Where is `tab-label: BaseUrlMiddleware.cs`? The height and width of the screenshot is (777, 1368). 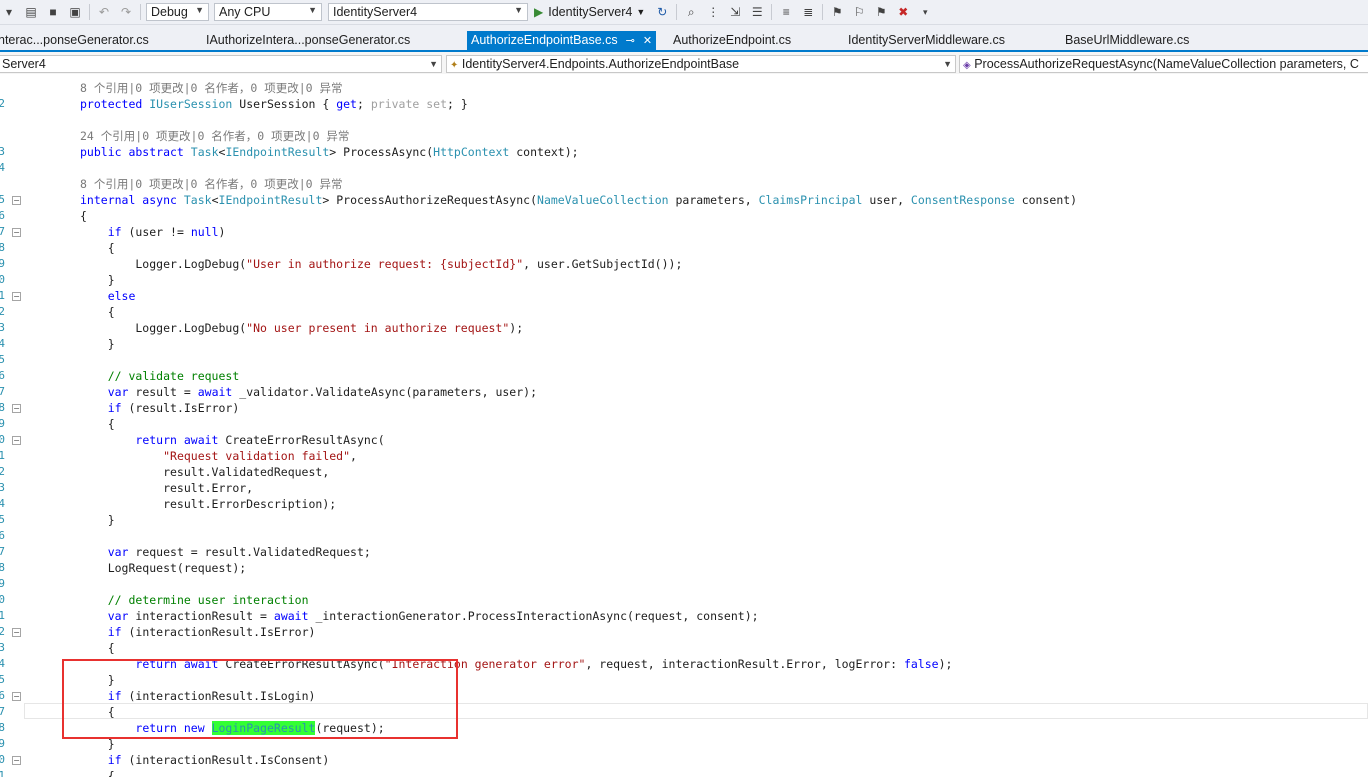 tab-label: BaseUrlMiddleware.cs is located at coordinates (1127, 40).